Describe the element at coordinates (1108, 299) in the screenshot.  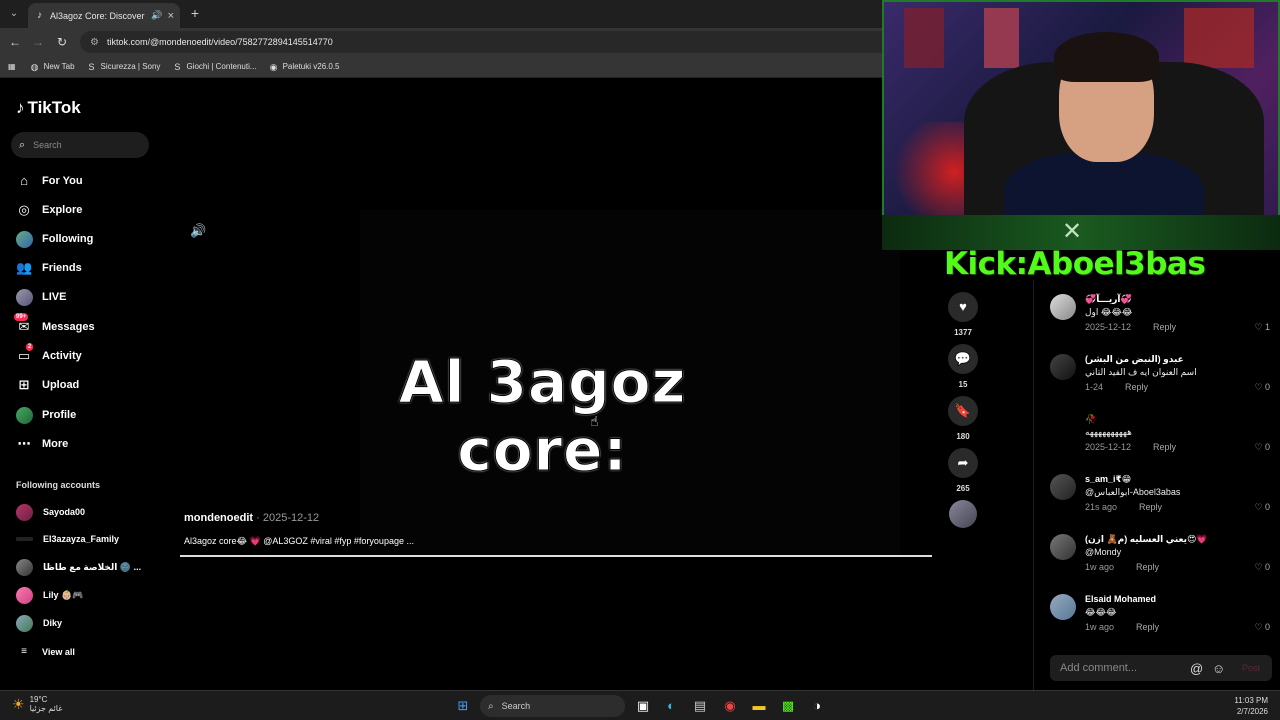
I see `comment-author: 💞آريـــآ💞` at that location.